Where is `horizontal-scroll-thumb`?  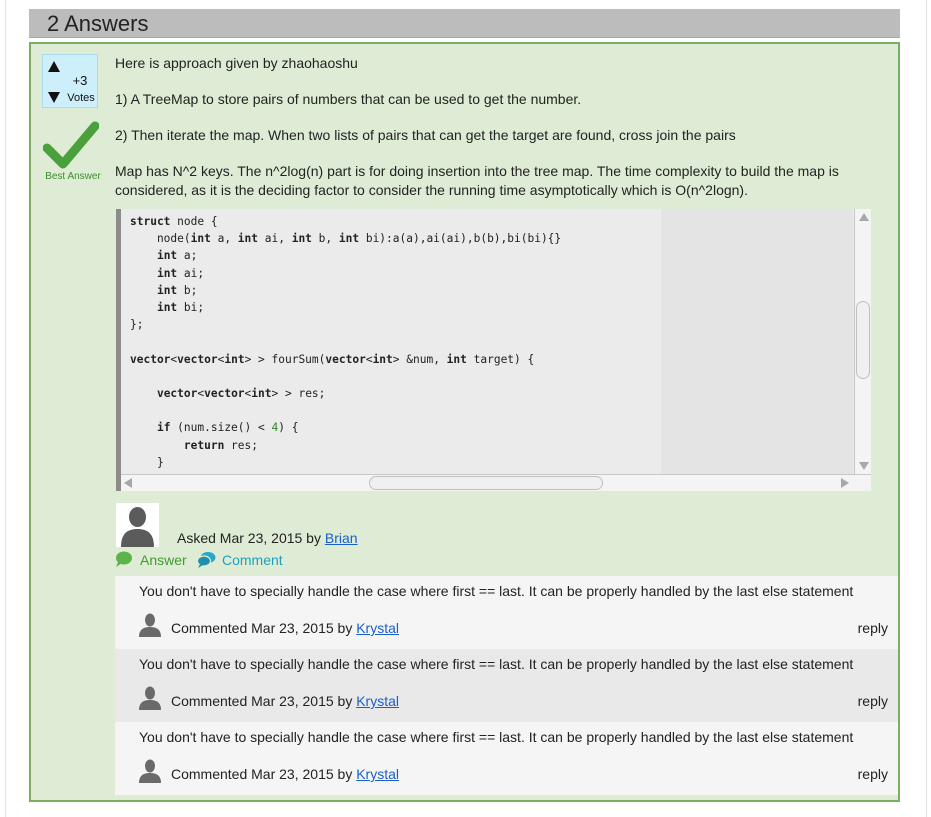 horizontal-scroll-thumb is located at coordinates (486, 483).